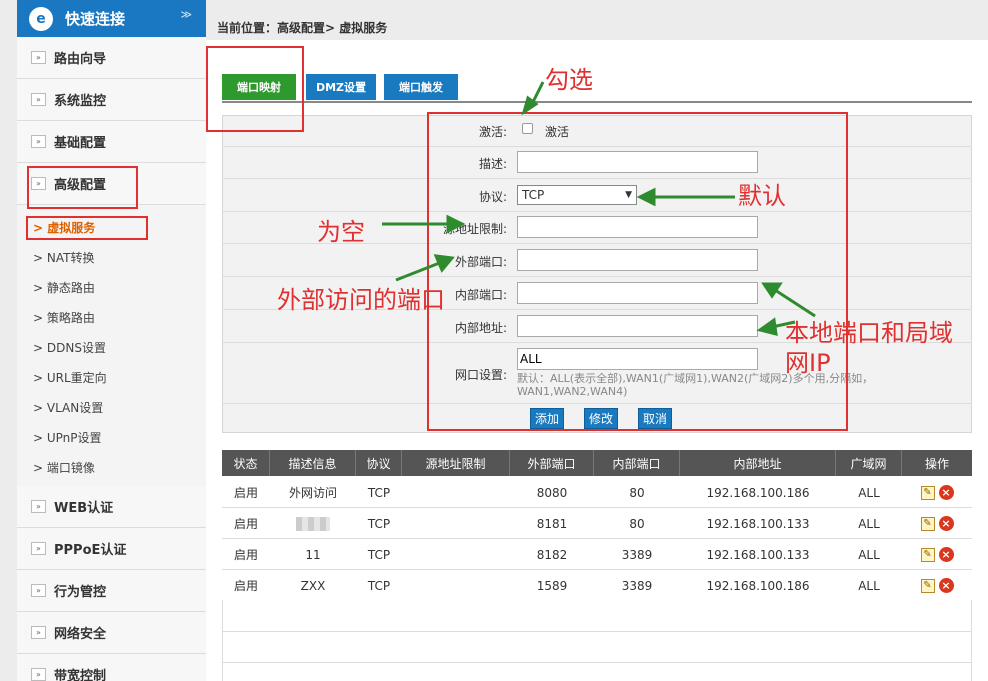  Describe the element at coordinates (64, 317) in the screenshot. I see `sidebar-subitem-policy-route: > 策略路由` at that location.